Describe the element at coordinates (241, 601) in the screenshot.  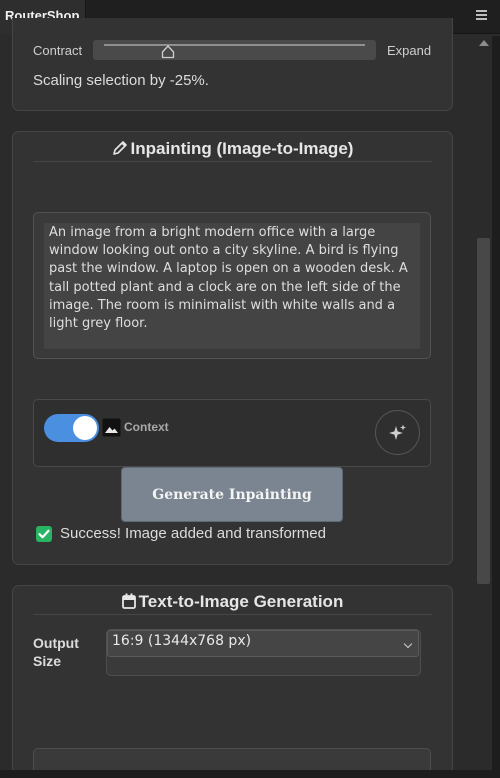
I see `text-to-image-title-text: Text-to-Image Generation` at that location.